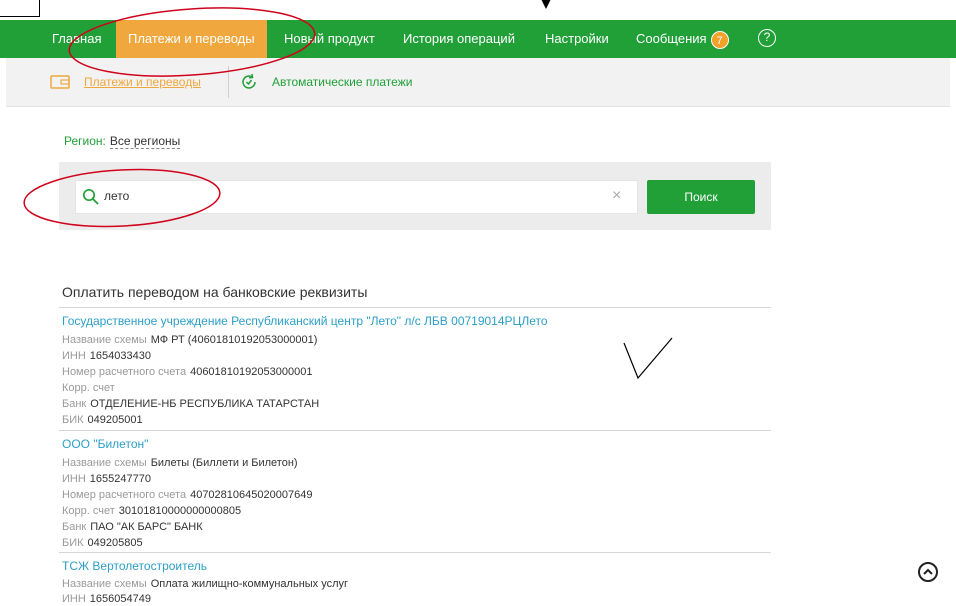  What do you see at coordinates (76, 39) in the screenshot?
I see `nav-item-home: Главная` at bounding box center [76, 39].